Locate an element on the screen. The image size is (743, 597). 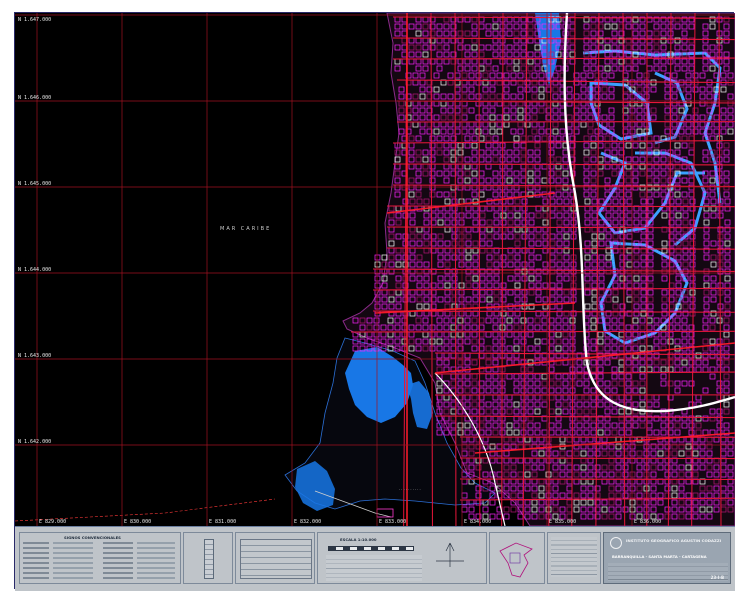
sea-label: MAR CARIBE is located at coordinates (245, 229).